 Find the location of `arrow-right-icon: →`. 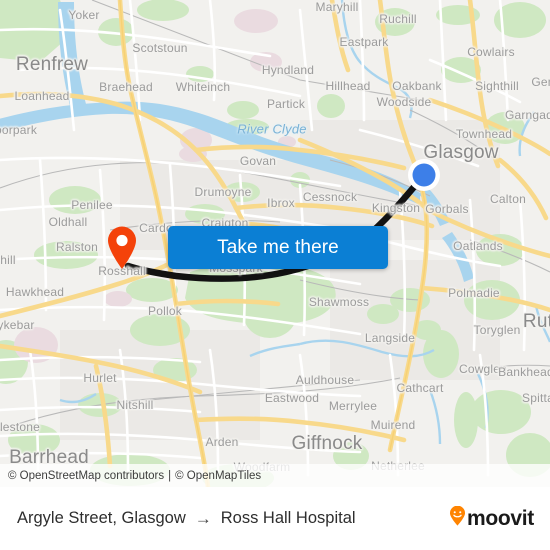

arrow-right-icon: → is located at coordinates (203, 518).